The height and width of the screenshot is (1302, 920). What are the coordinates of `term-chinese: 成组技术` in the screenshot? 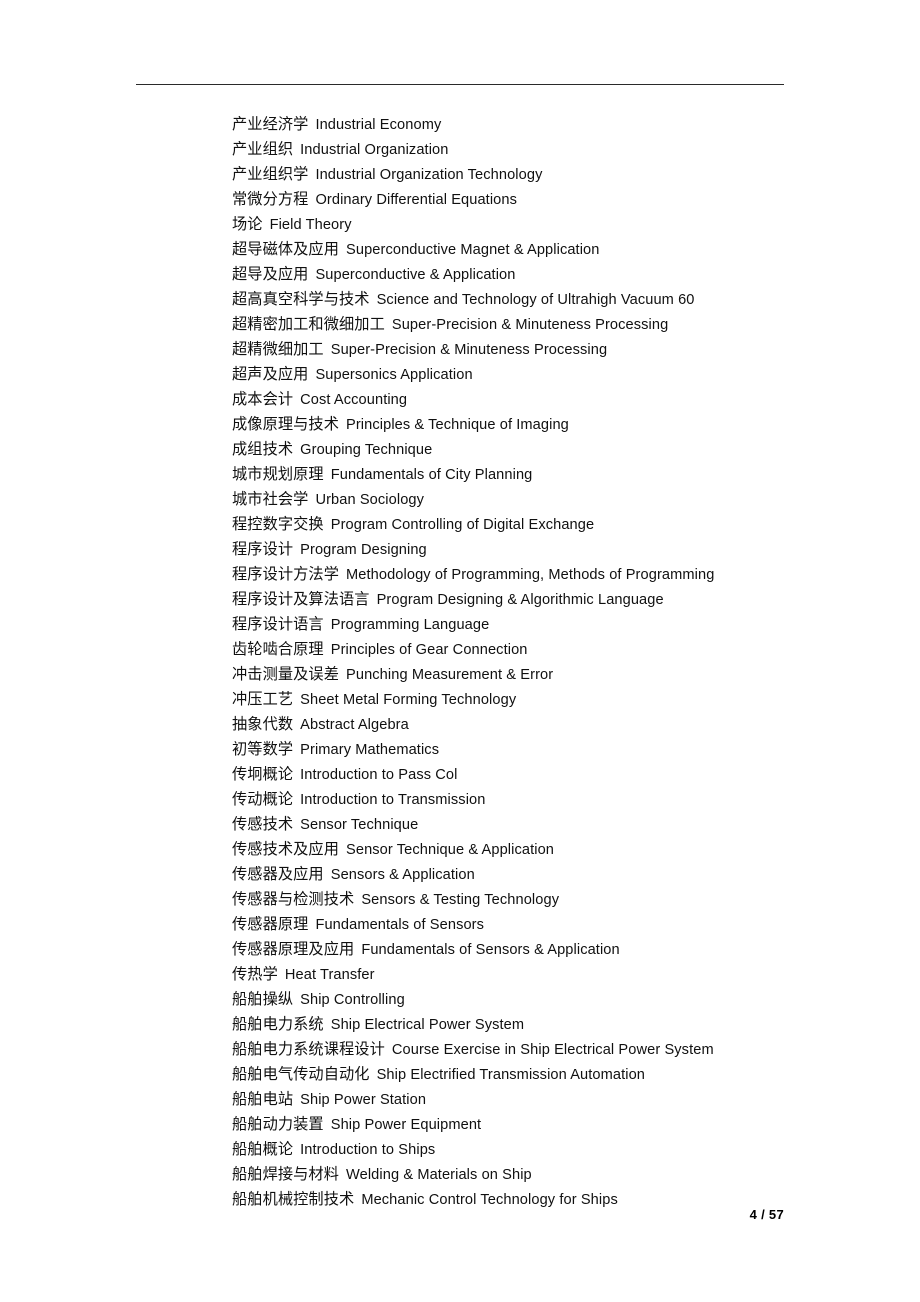 It's located at (263, 449).